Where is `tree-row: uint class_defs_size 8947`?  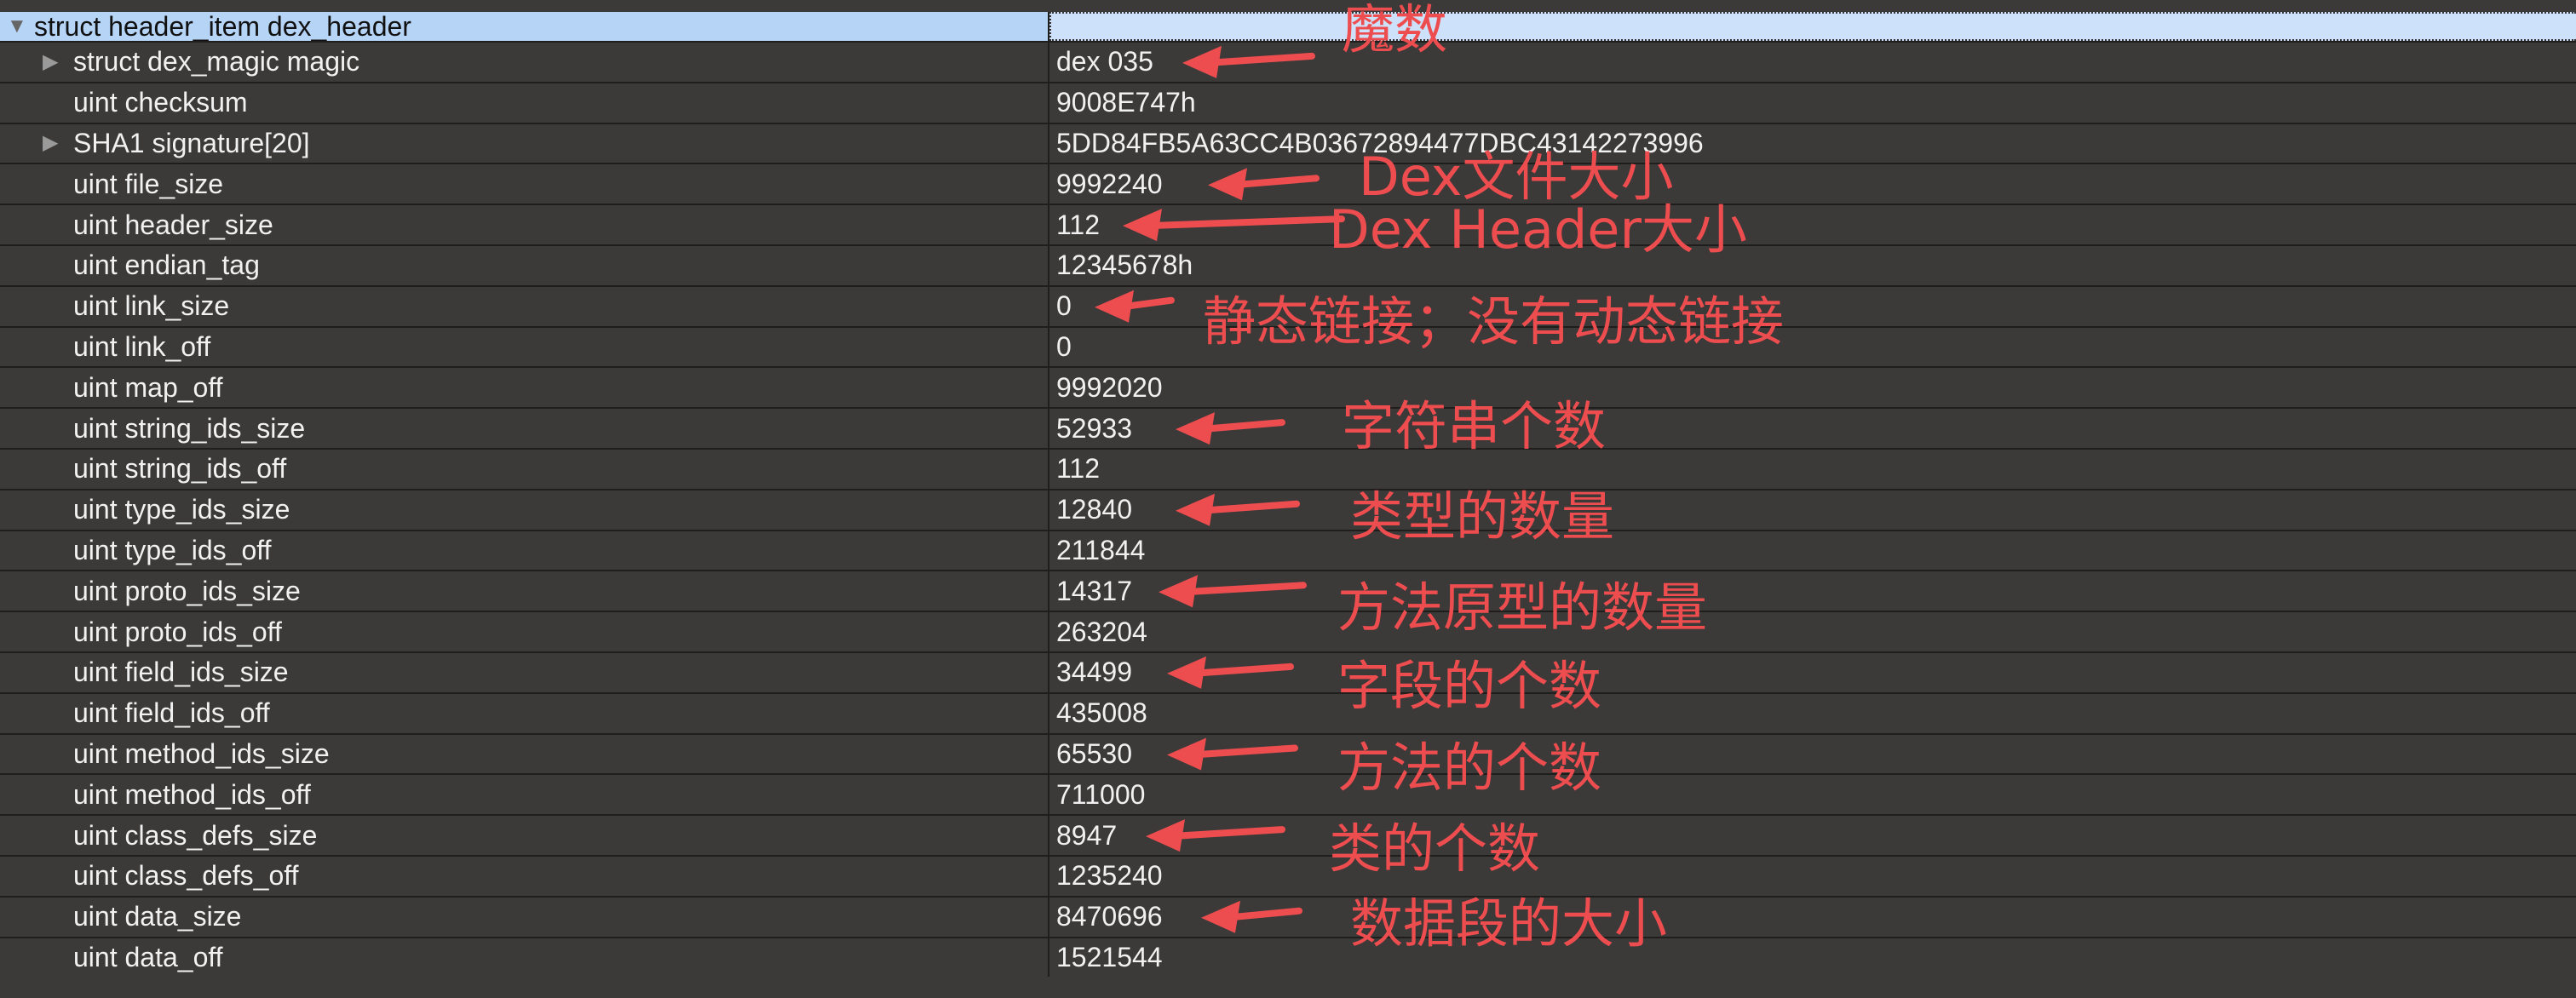
tree-row: uint class_defs_size 8947 is located at coordinates (1288, 835).